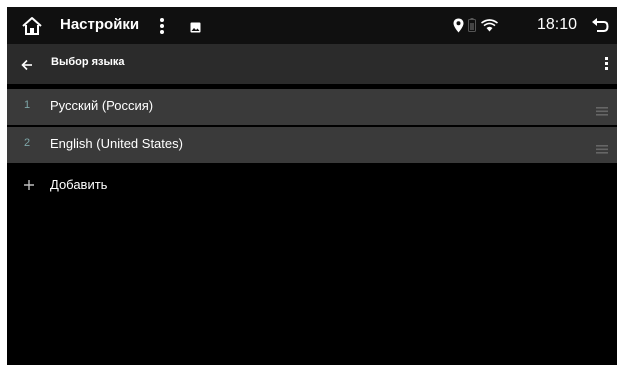 Image resolution: width=623 pixels, height=367 pixels. What do you see at coordinates (102, 105) in the screenshot?
I see `language-label: Русский (Россия)` at bounding box center [102, 105].